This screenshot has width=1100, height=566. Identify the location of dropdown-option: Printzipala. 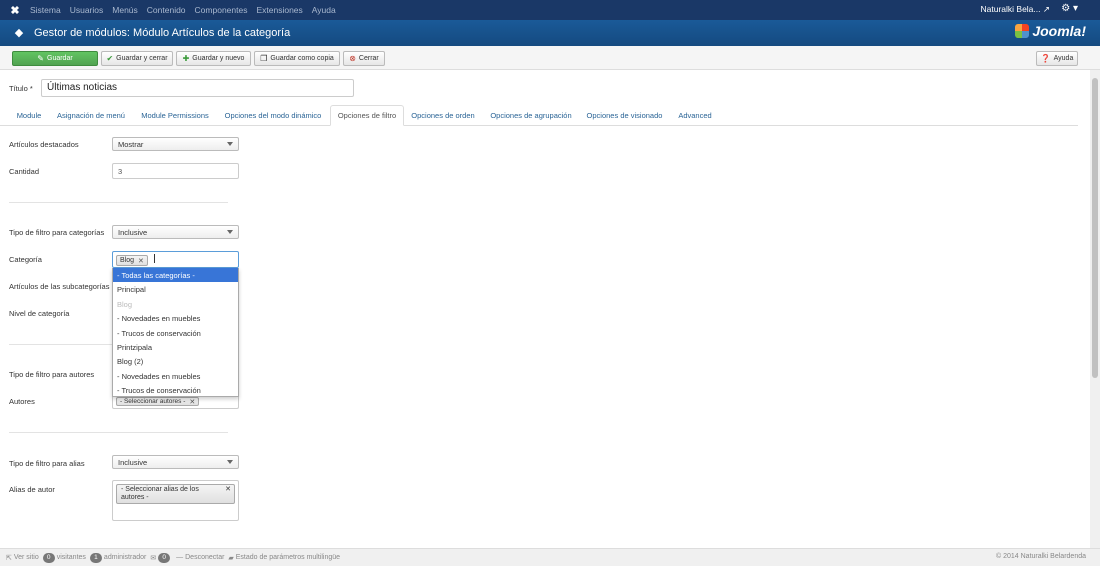
(175, 347).